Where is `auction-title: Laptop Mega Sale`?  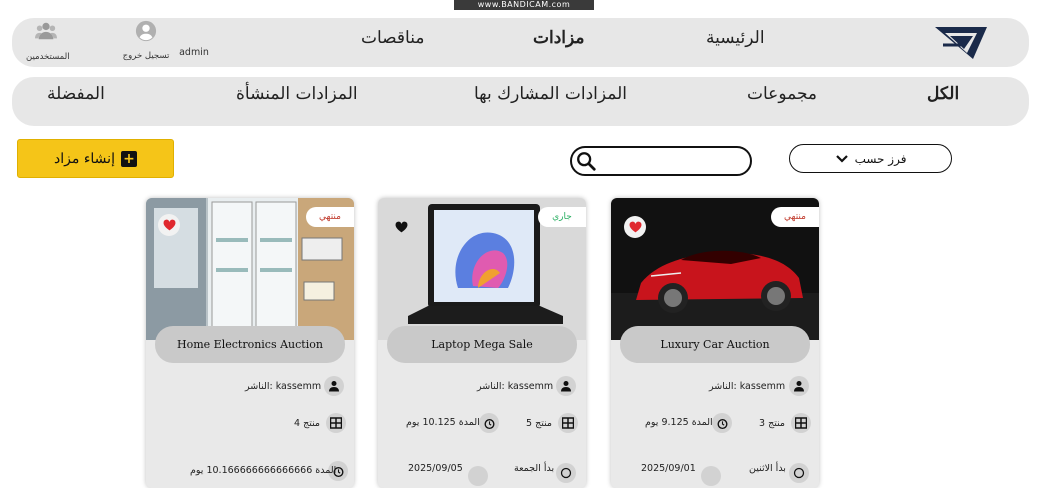
auction-title: Laptop Mega Sale is located at coordinates (482, 344).